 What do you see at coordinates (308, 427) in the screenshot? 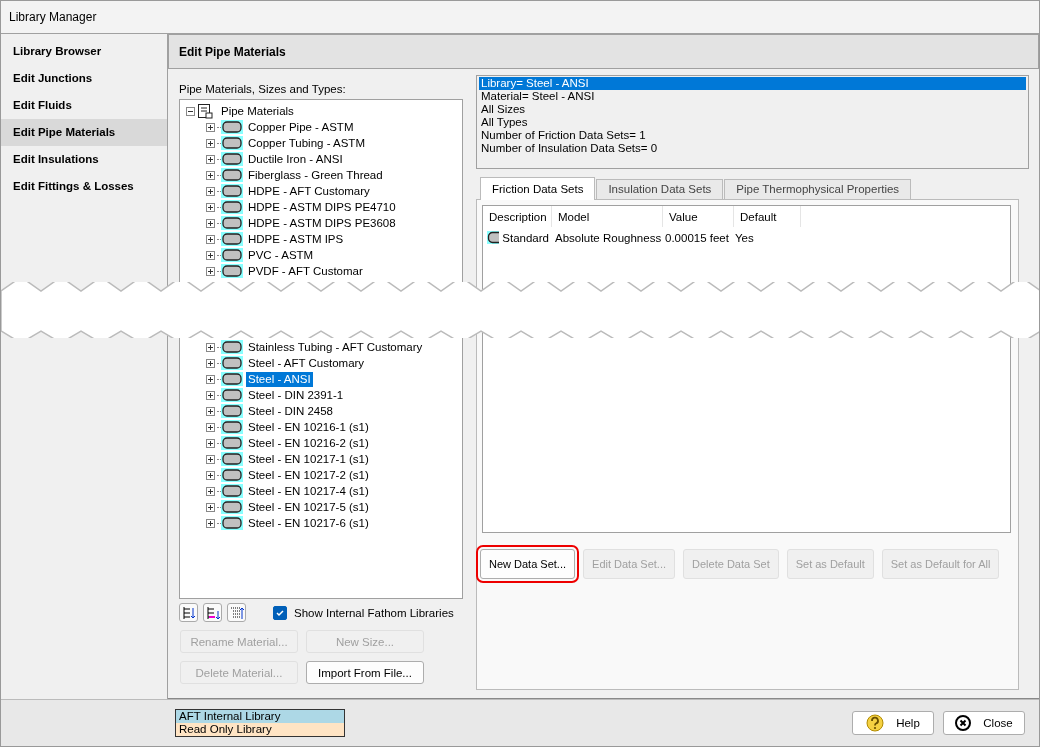
I see `tree-item: Steel - EN 10216-1 (s1)` at bounding box center [308, 427].